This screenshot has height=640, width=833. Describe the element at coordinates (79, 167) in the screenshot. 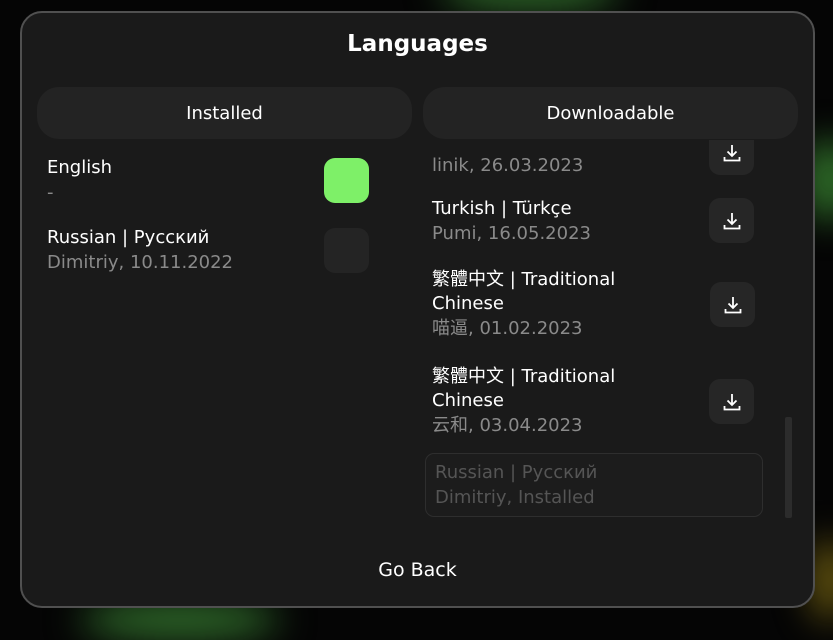

I see `language-name: English` at that location.